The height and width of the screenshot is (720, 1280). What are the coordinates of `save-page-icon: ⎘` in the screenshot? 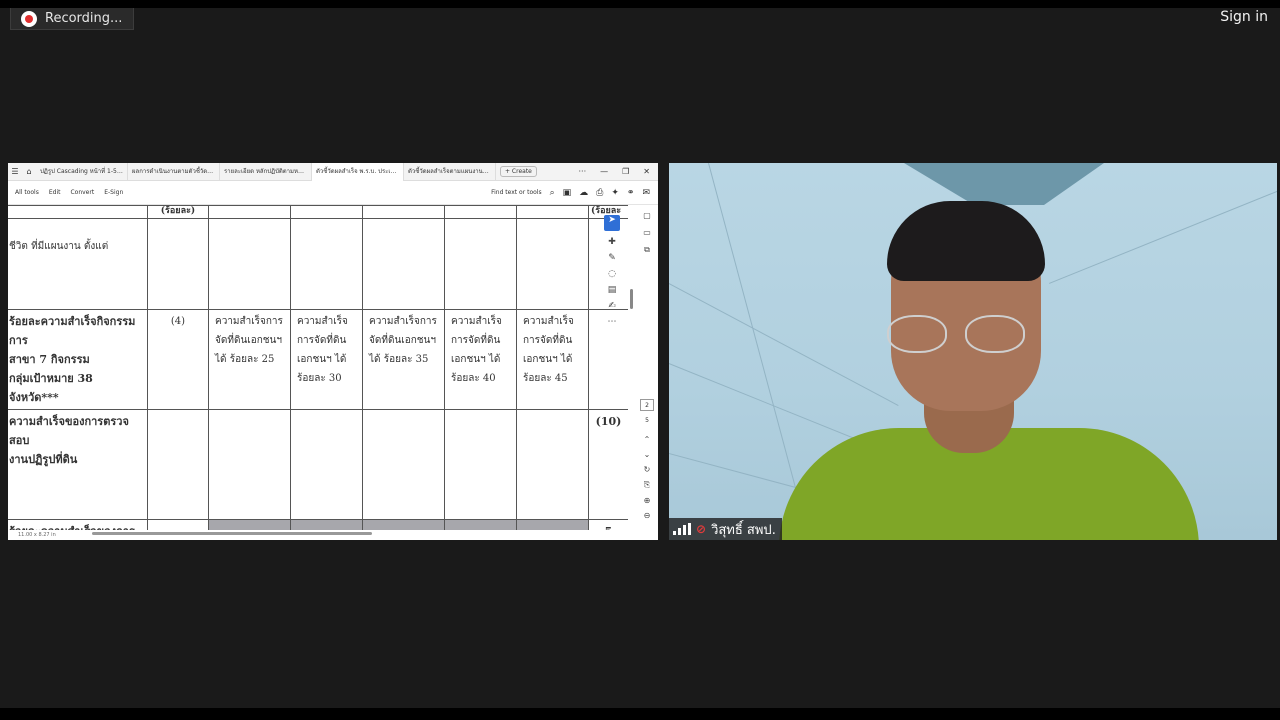 It's located at (647, 485).